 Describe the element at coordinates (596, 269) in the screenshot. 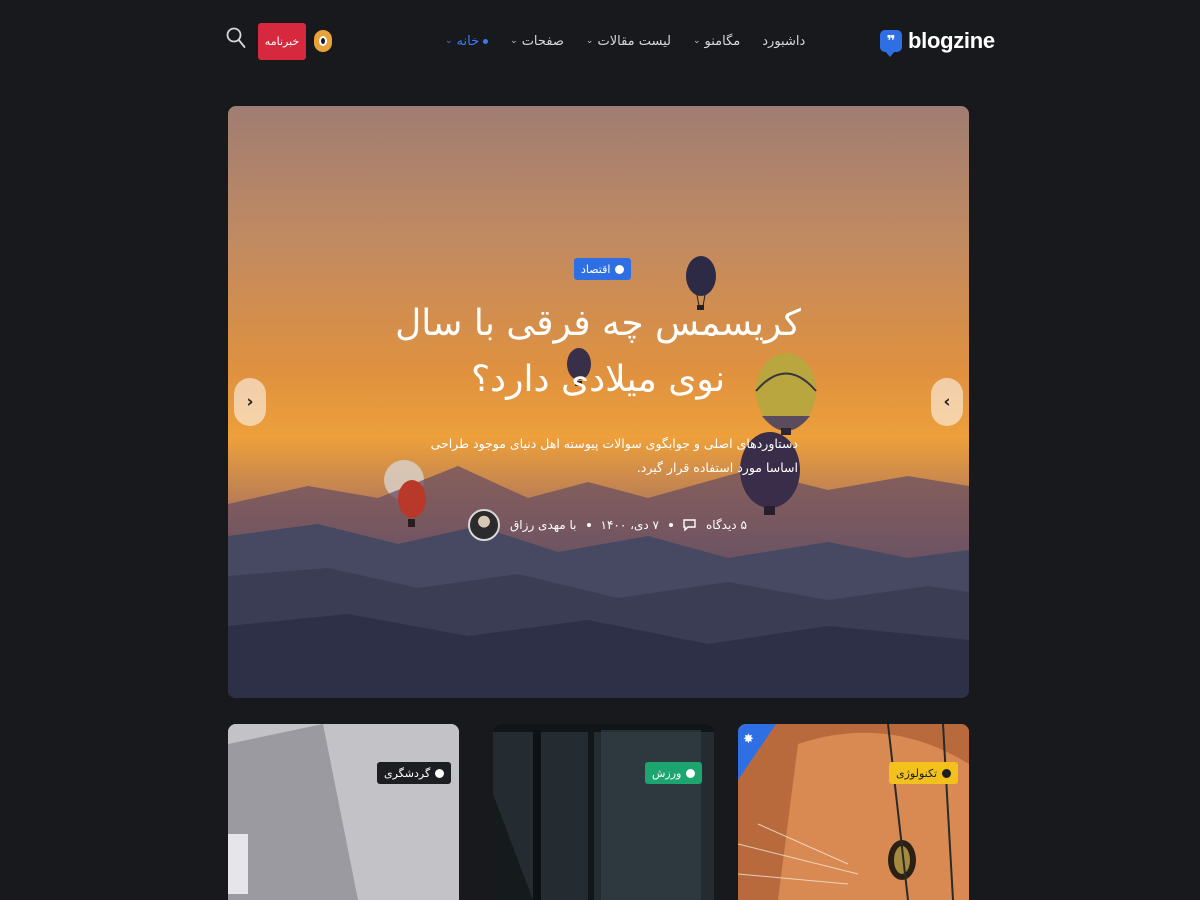

I see `category-label: اقتصاد` at that location.